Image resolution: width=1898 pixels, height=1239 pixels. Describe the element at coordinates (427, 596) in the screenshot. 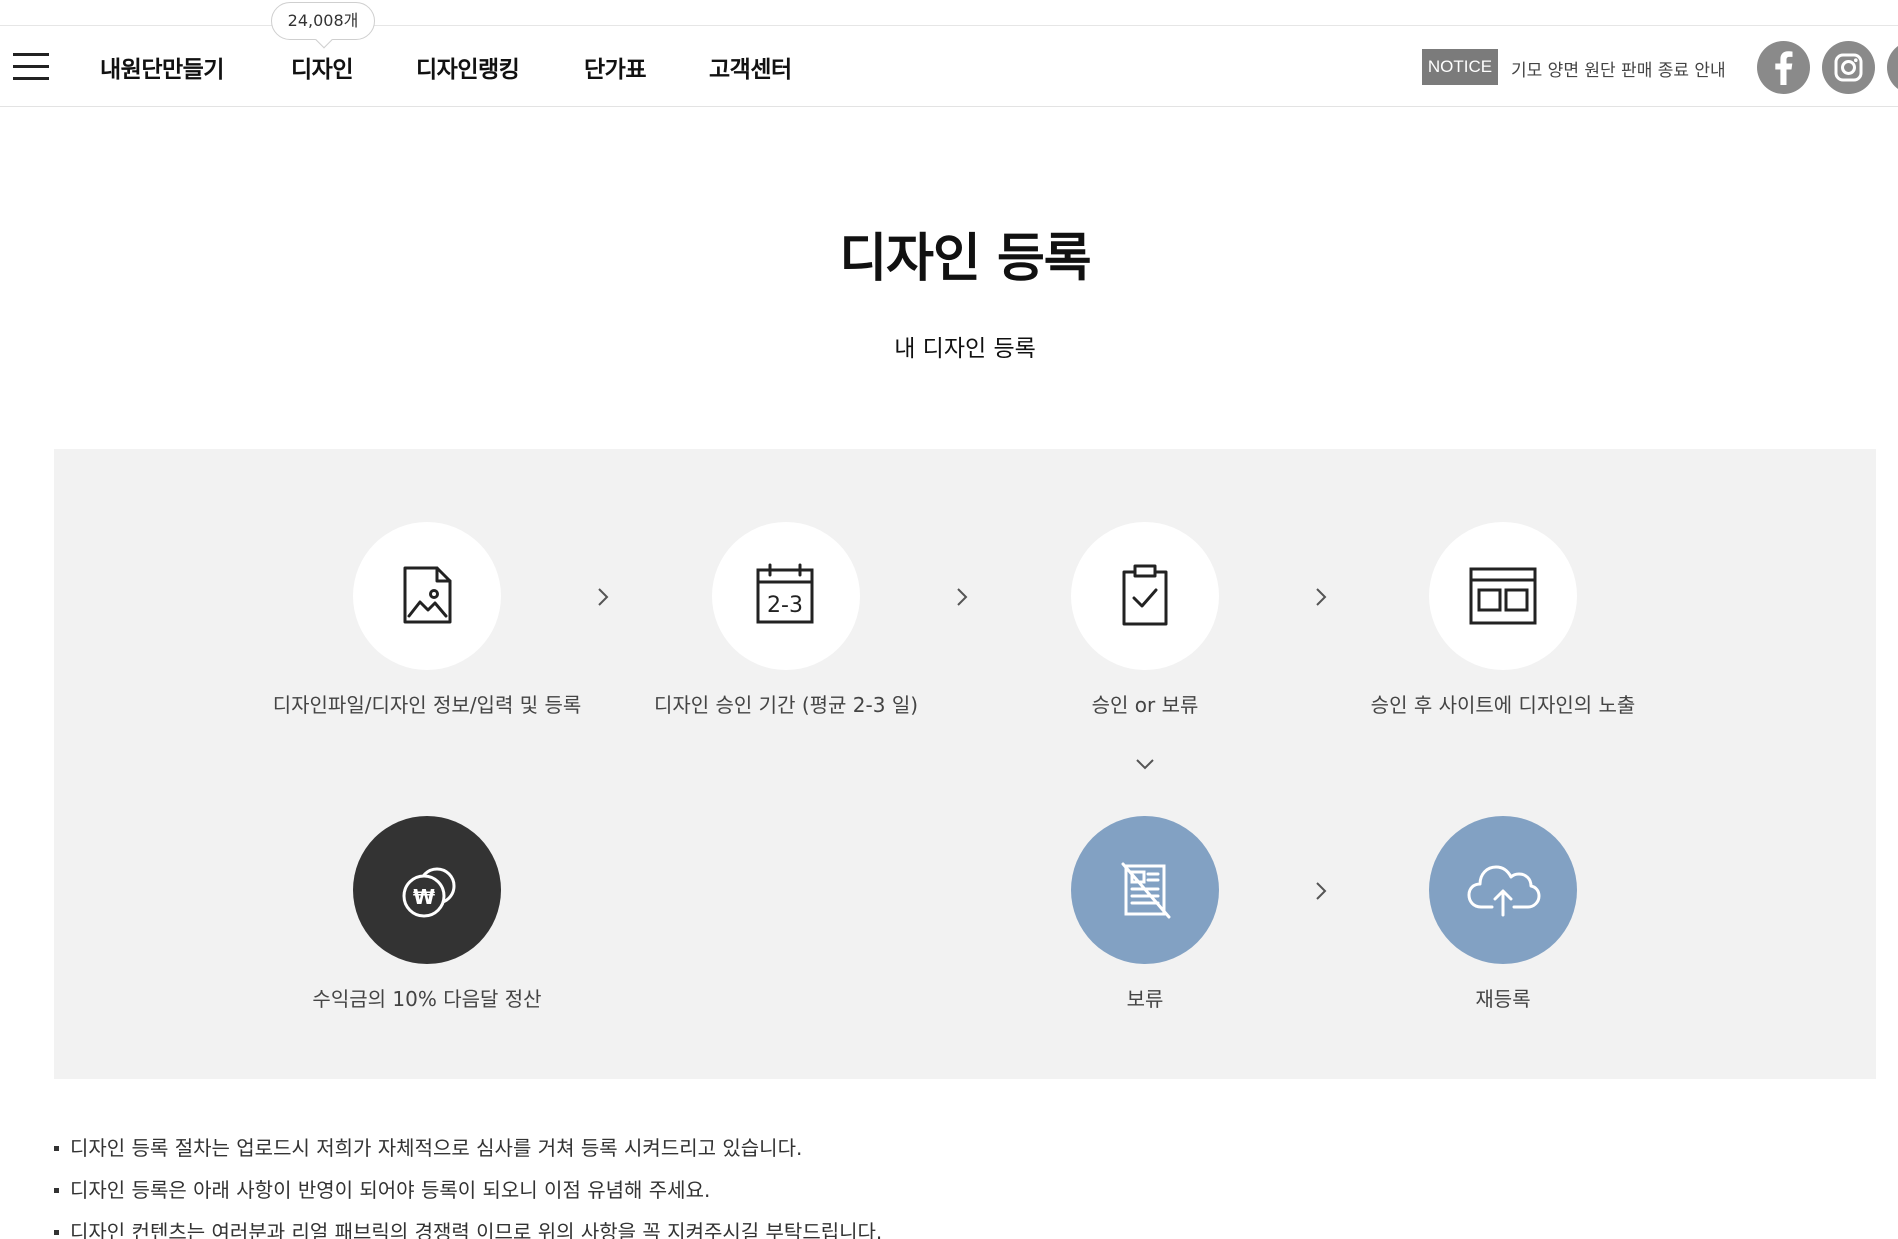

I see `image-file-icon` at that location.